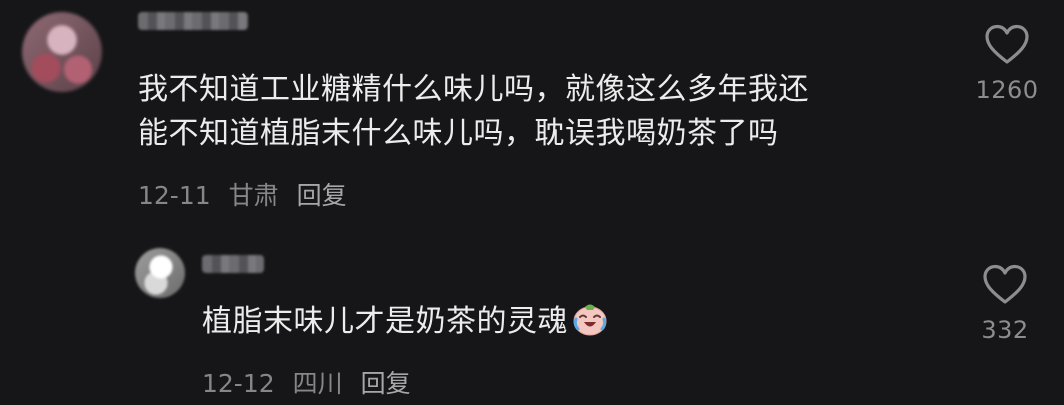 This screenshot has height=405, width=1064. I want to click on reply-text-content: 植脂末味儿才是奶茶的灵魂, so click(385, 321).